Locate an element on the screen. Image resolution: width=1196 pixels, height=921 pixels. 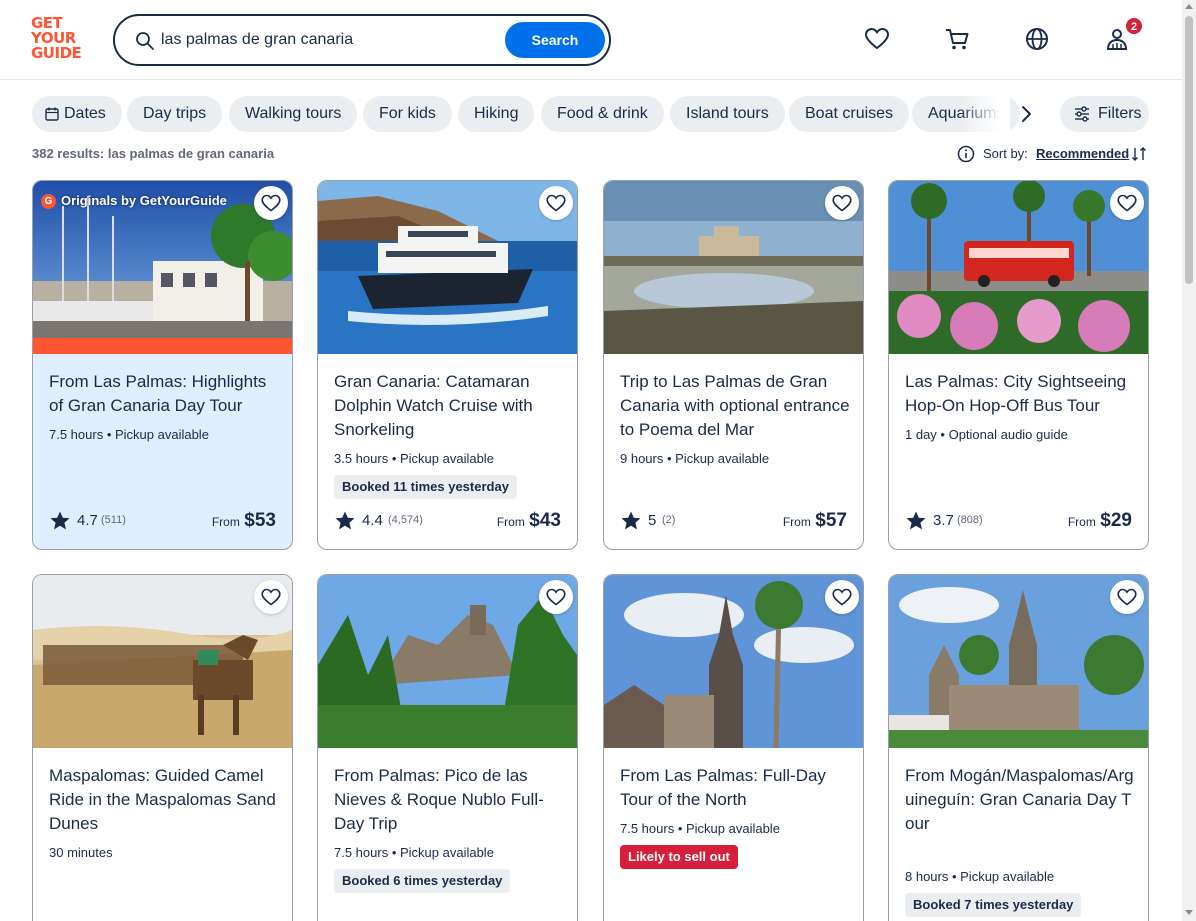
calendar-icon is located at coordinates (52, 114).